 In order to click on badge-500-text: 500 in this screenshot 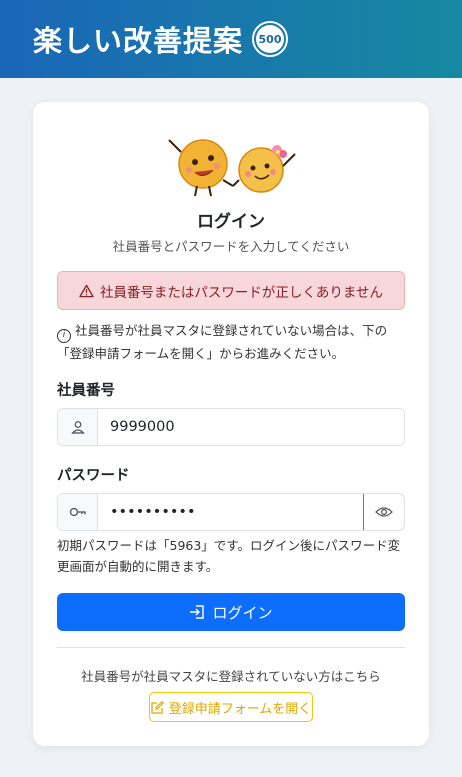, I will do `click(270, 39)`.